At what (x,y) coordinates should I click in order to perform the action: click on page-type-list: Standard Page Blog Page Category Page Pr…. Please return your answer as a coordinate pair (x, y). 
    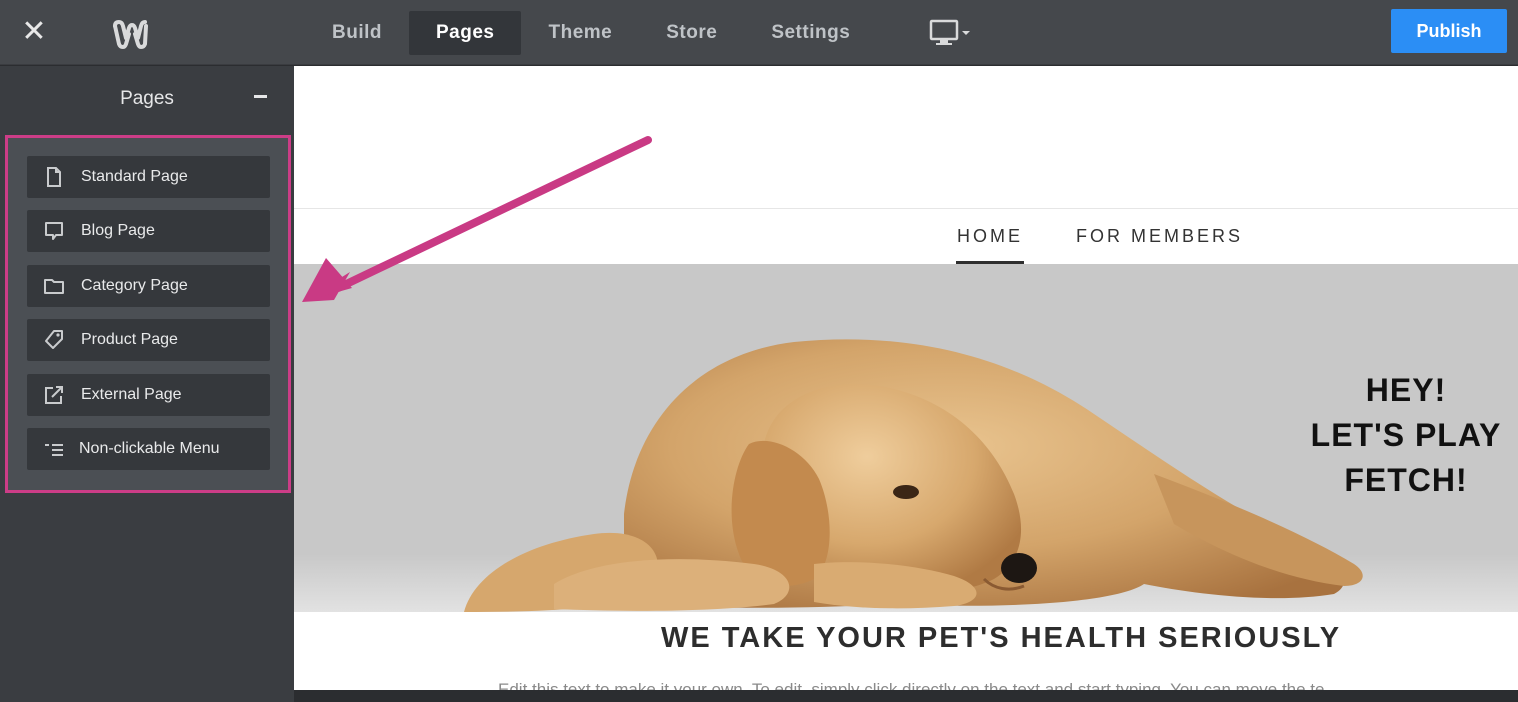
    Looking at the image, I should click on (148, 314).